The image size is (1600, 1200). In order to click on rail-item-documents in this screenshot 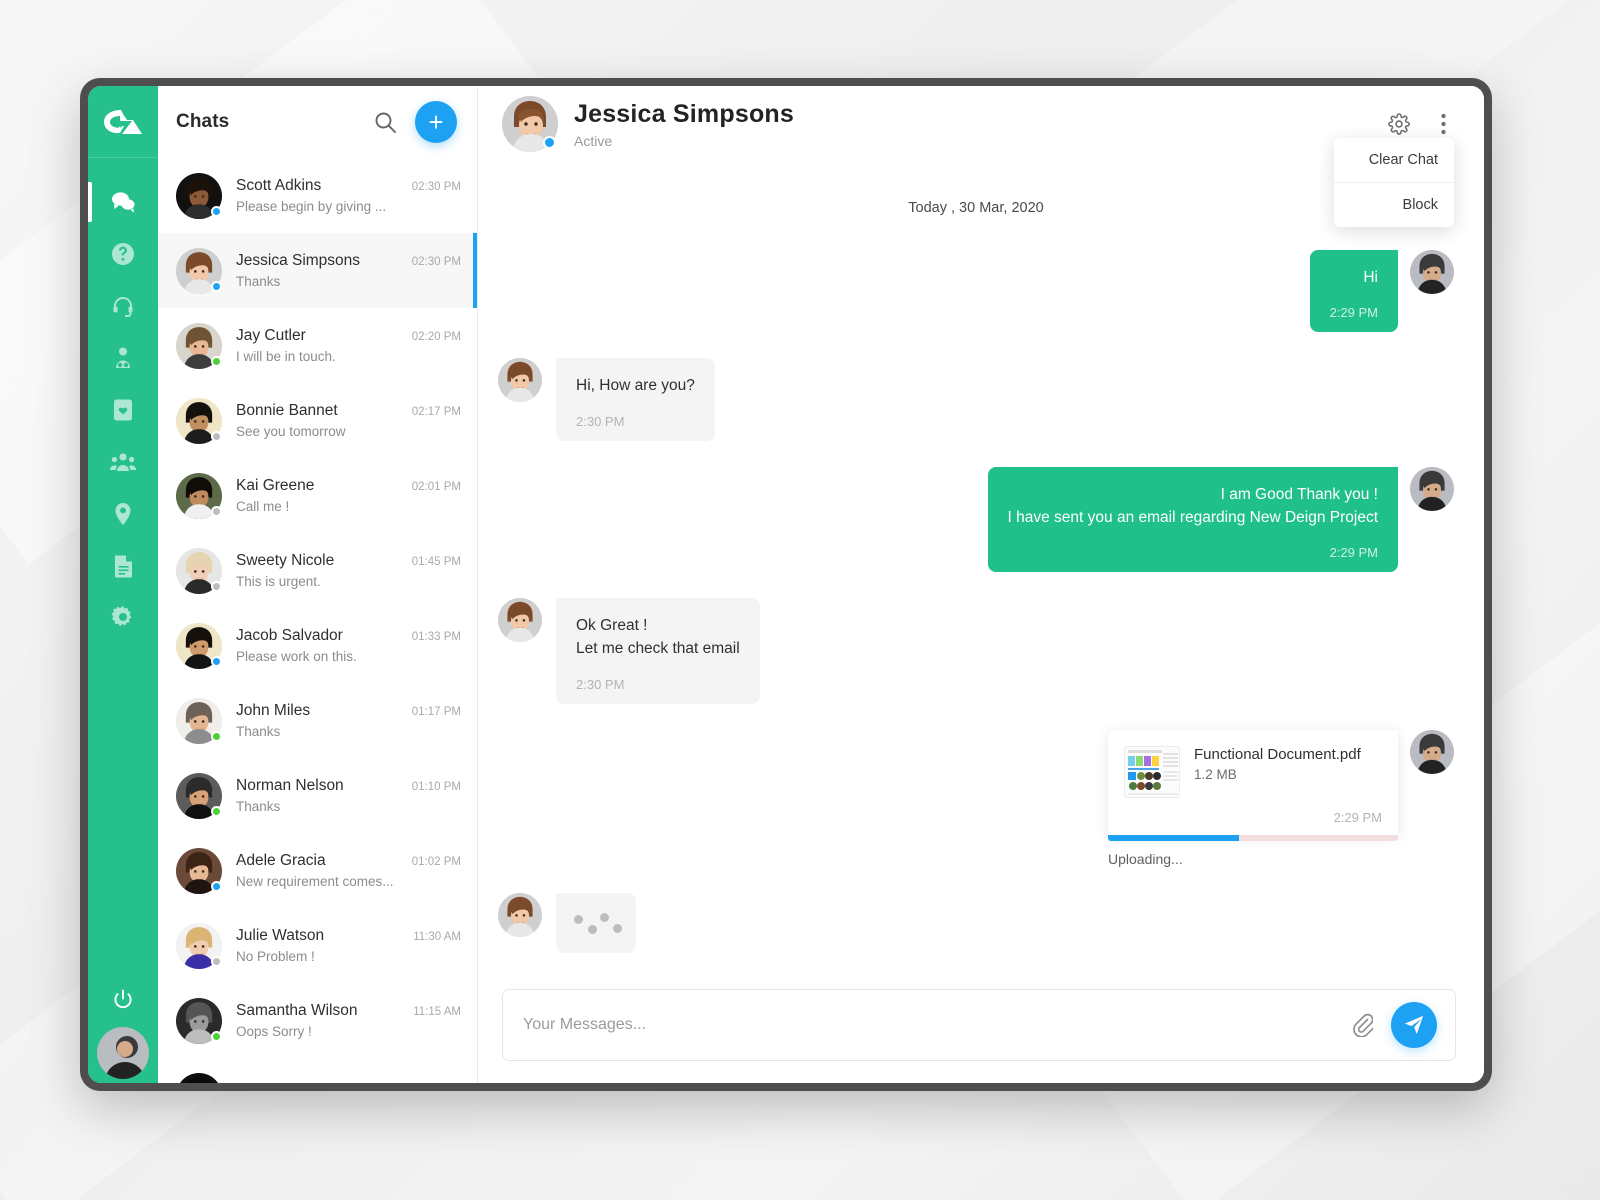, I will do `click(123, 566)`.